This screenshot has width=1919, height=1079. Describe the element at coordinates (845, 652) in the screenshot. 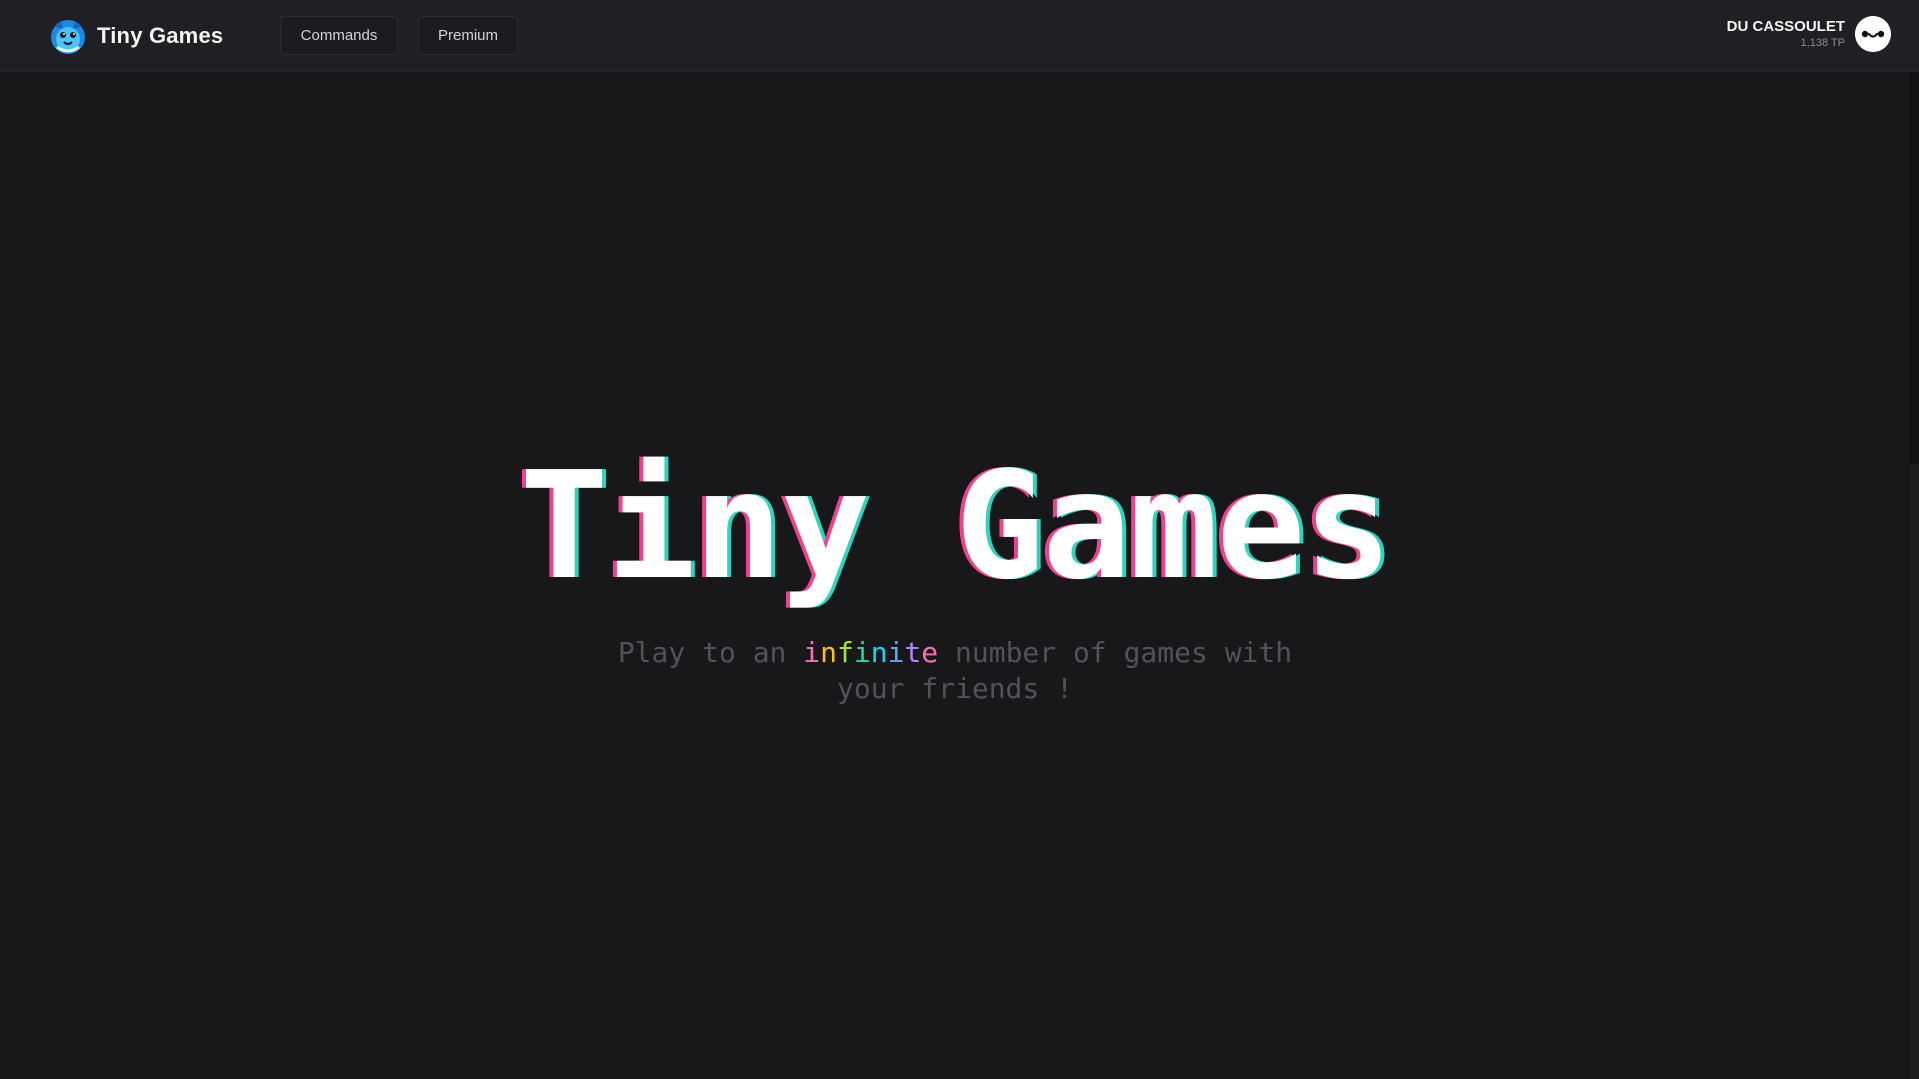

I see `highlight-letter: f` at that location.